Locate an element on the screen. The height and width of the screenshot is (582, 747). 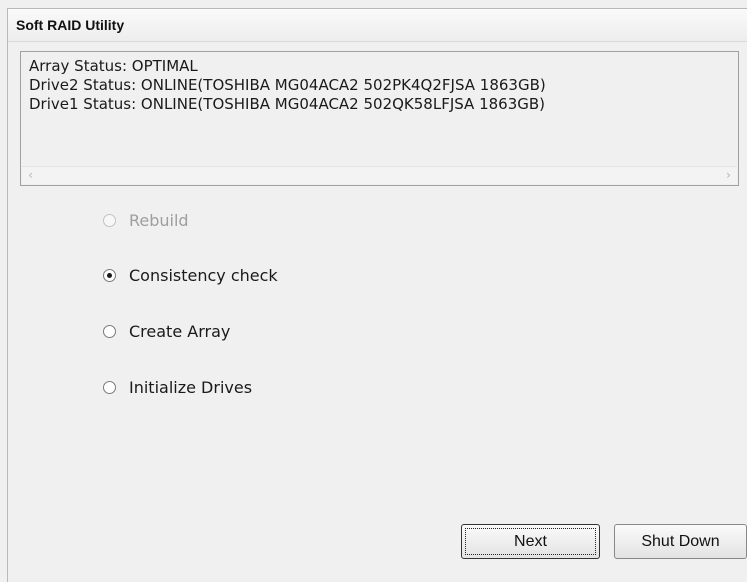
rebuild-radio is located at coordinates (109, 220).